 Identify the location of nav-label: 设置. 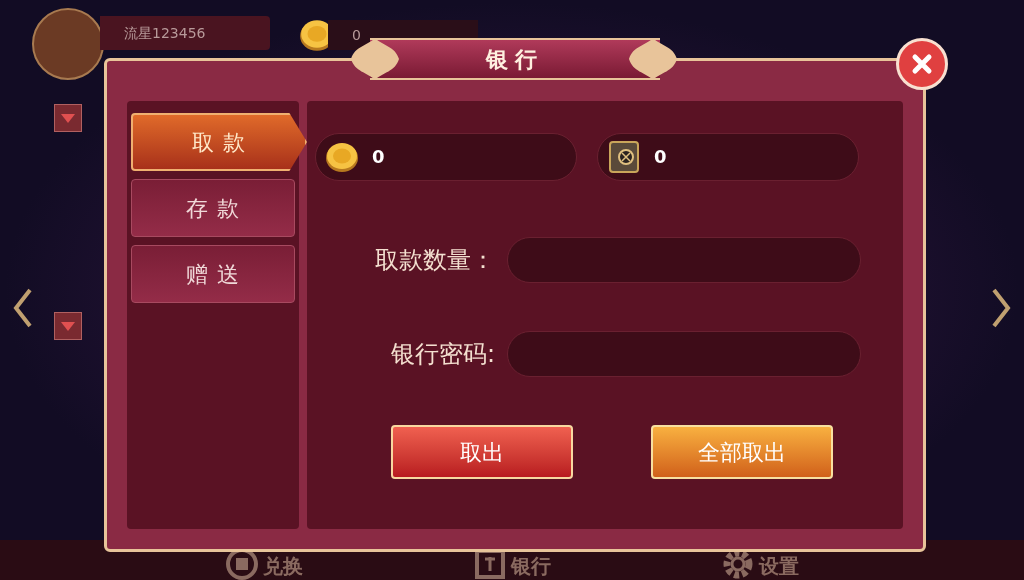
(779, 565).